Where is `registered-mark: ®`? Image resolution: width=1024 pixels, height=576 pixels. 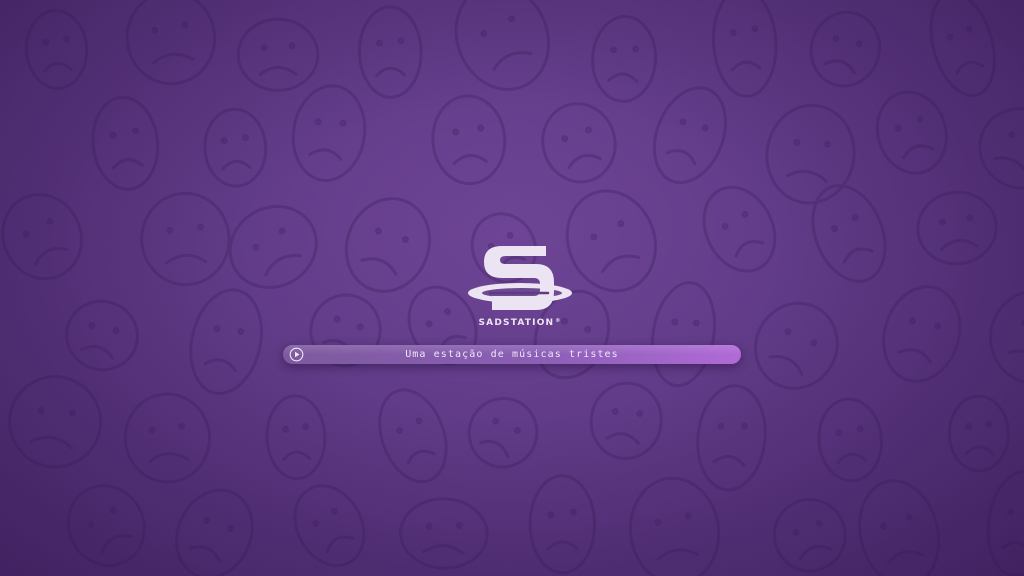 registered-mark: ® is located at coordinates (558, 321).